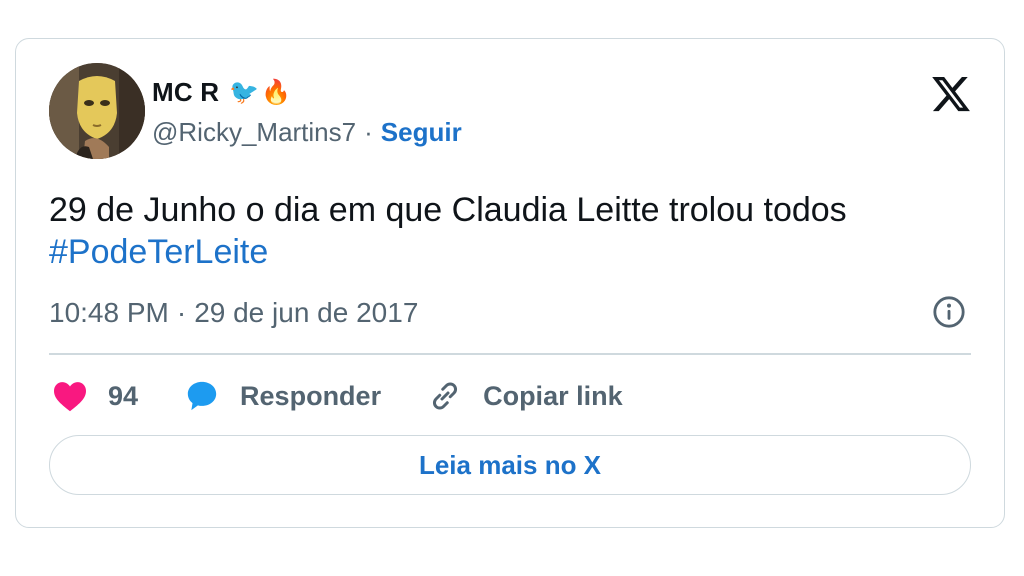 The height and width of the screenshot is (576, 1024). I want to click on divider, so click(510, 354).